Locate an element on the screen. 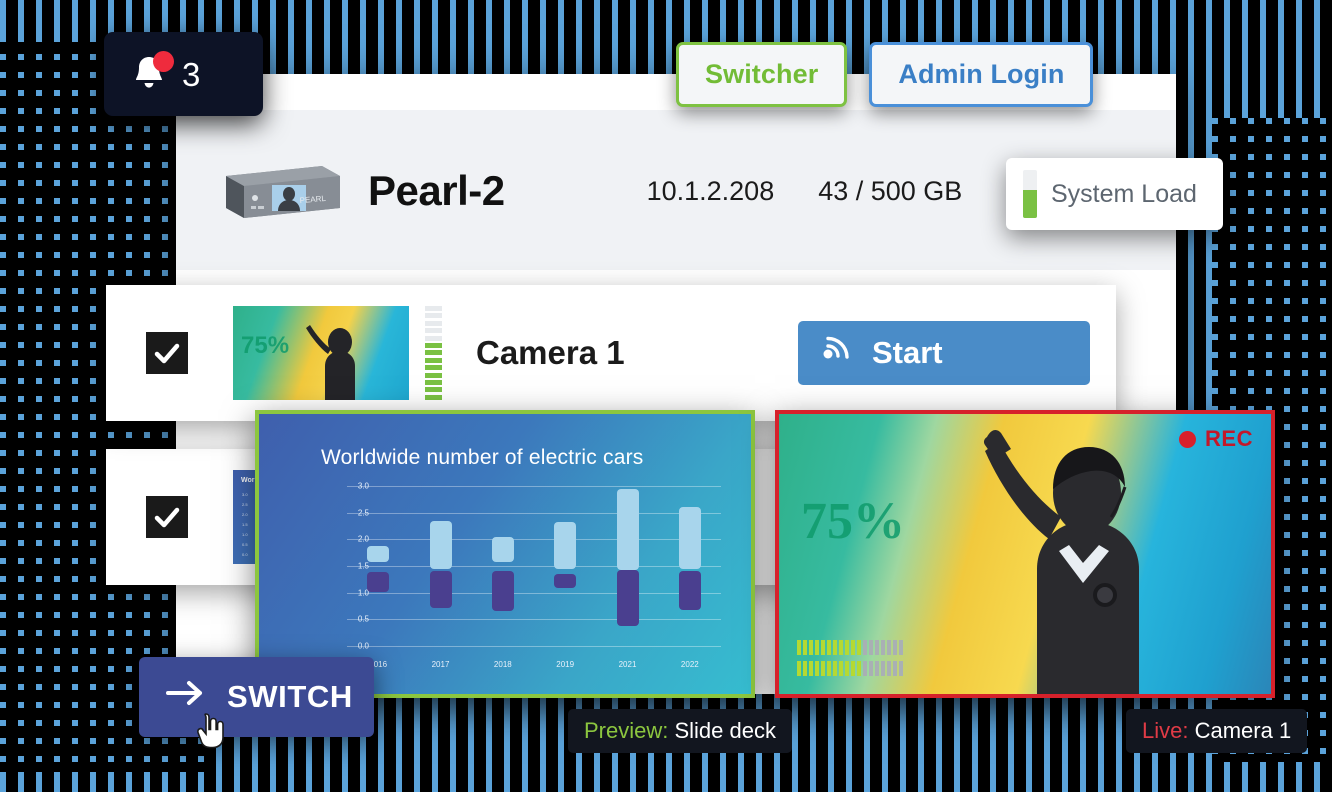 The image size is (1332, 792). system-load-gauge-fill is located at coordinates (1030, 204).